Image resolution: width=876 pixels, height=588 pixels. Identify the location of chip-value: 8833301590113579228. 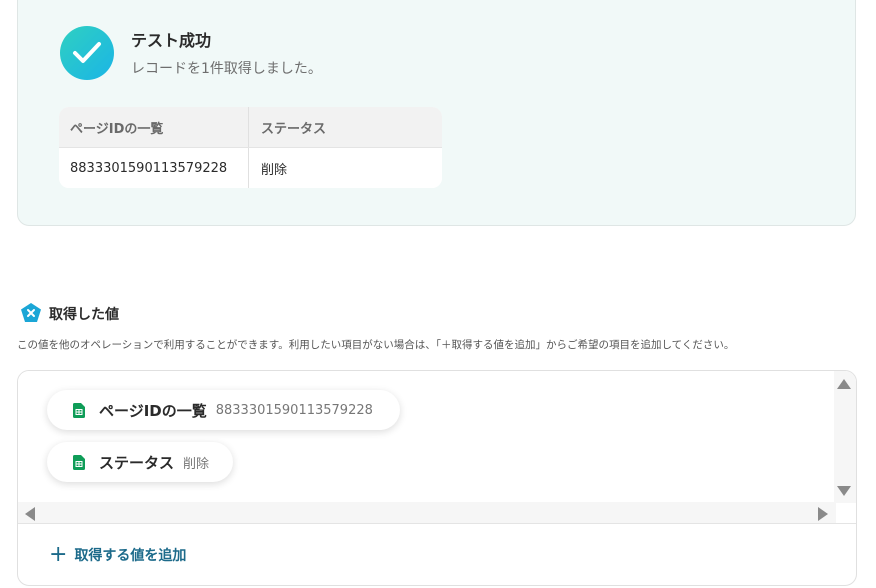
(294, 410).